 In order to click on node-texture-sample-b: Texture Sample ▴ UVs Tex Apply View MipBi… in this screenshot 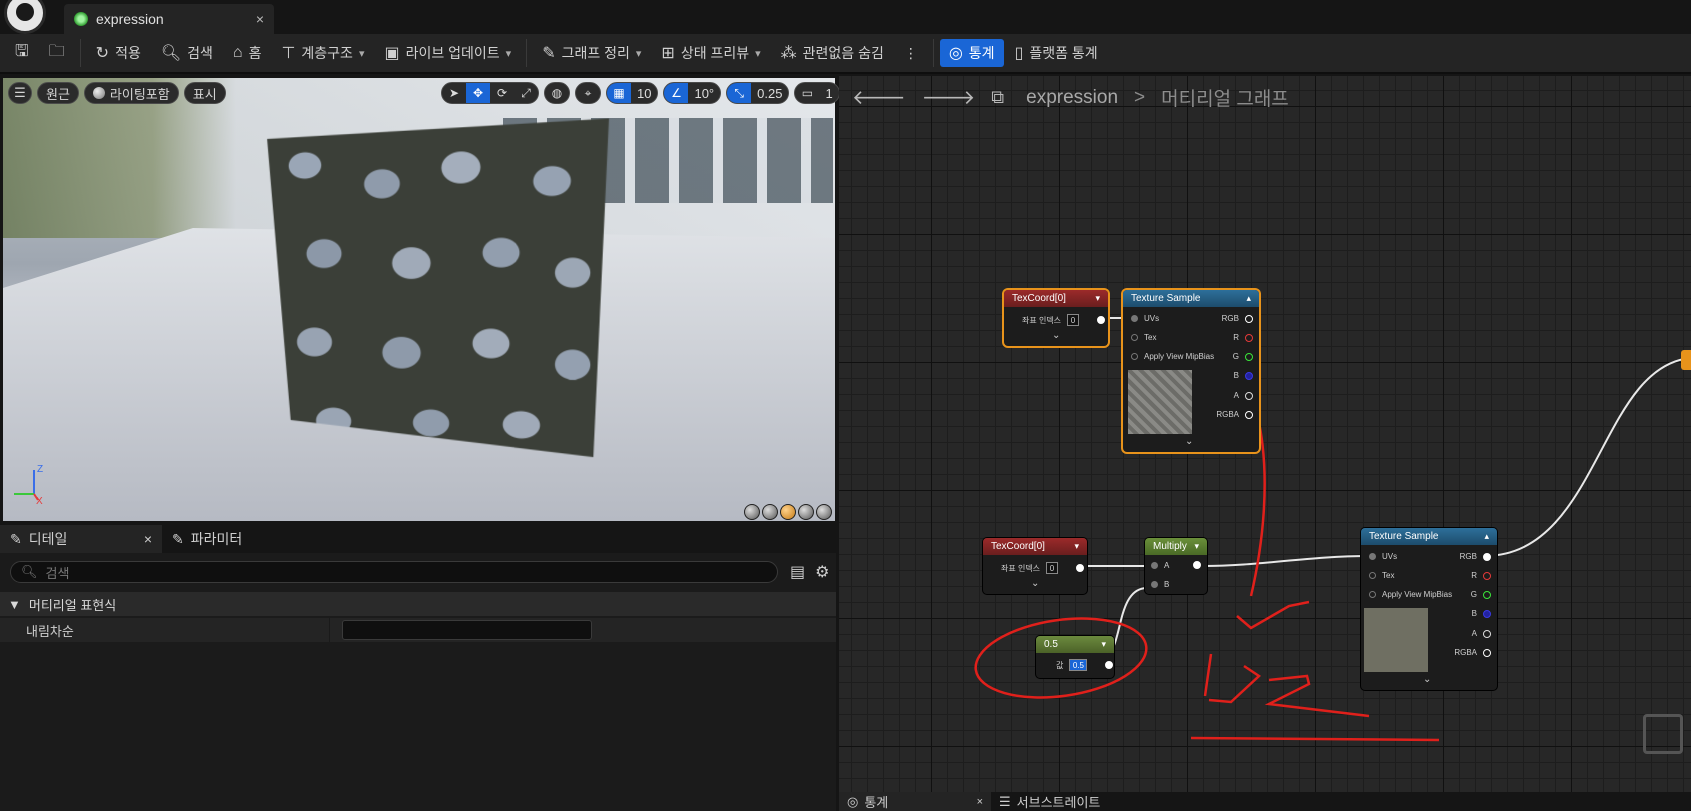, I will do `click(1429, 609)`.